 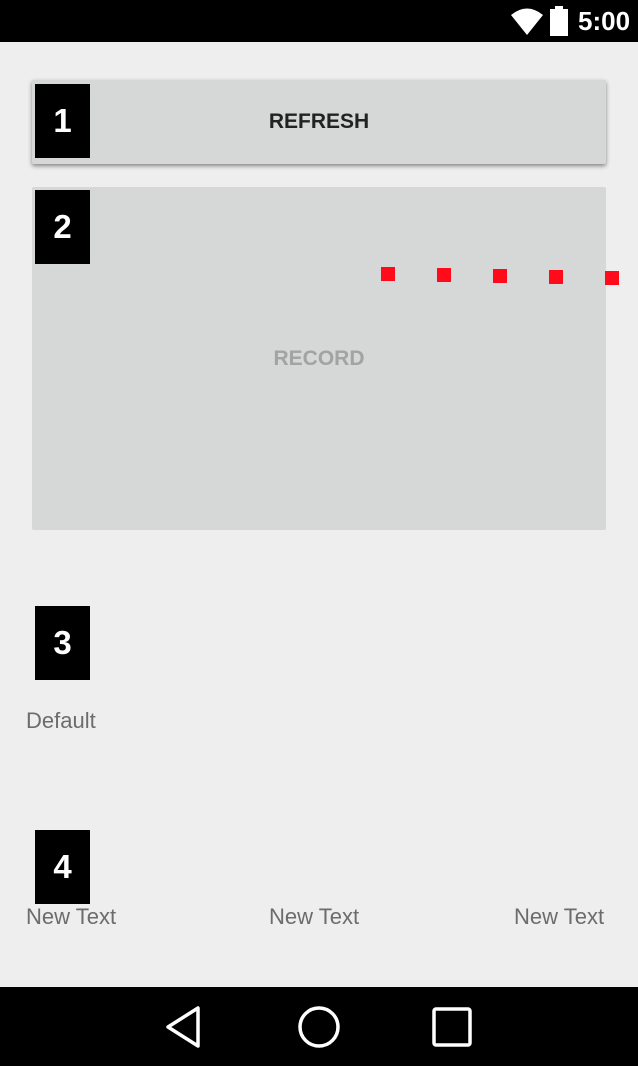 What do you see at coordinates (184, 1027) in the screenshot?
I see `back-triangle-icon` at bounding box center [184, 1027].